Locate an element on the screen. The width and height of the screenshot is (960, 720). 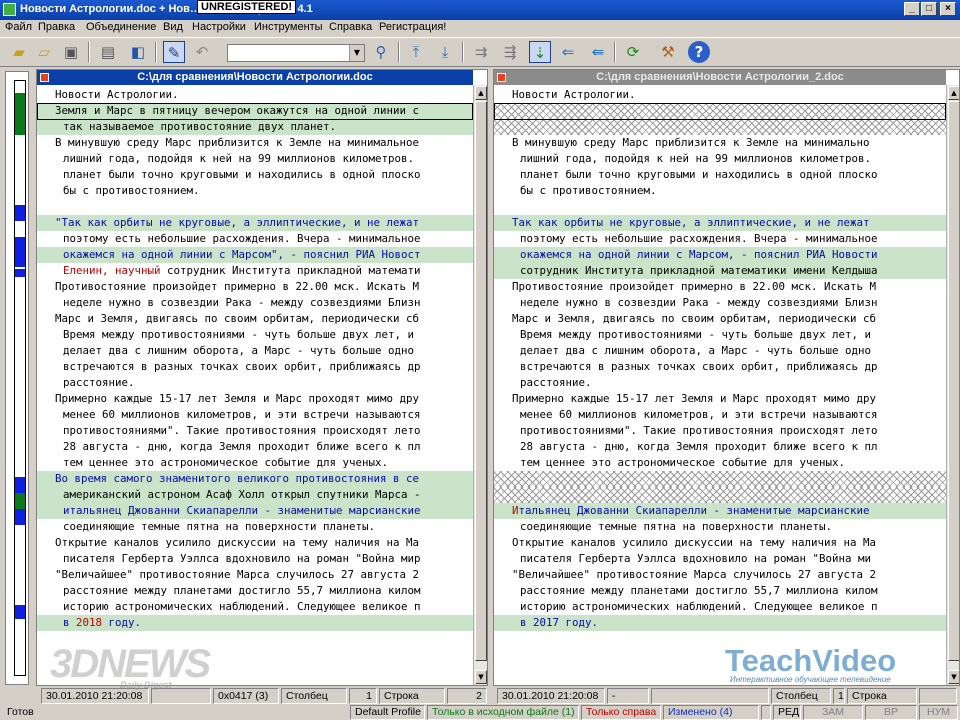
menu-view: Вид is located at coordinates (173, 27).